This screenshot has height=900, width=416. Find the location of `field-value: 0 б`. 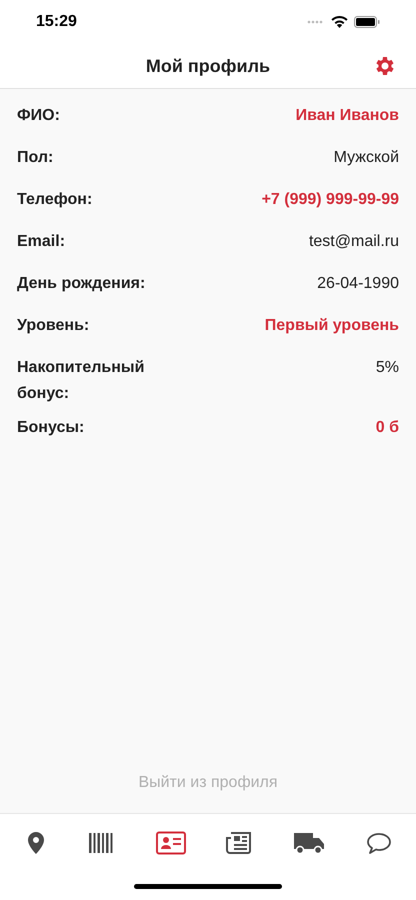

field-value: 0 б is located at coordinates (387, 428).